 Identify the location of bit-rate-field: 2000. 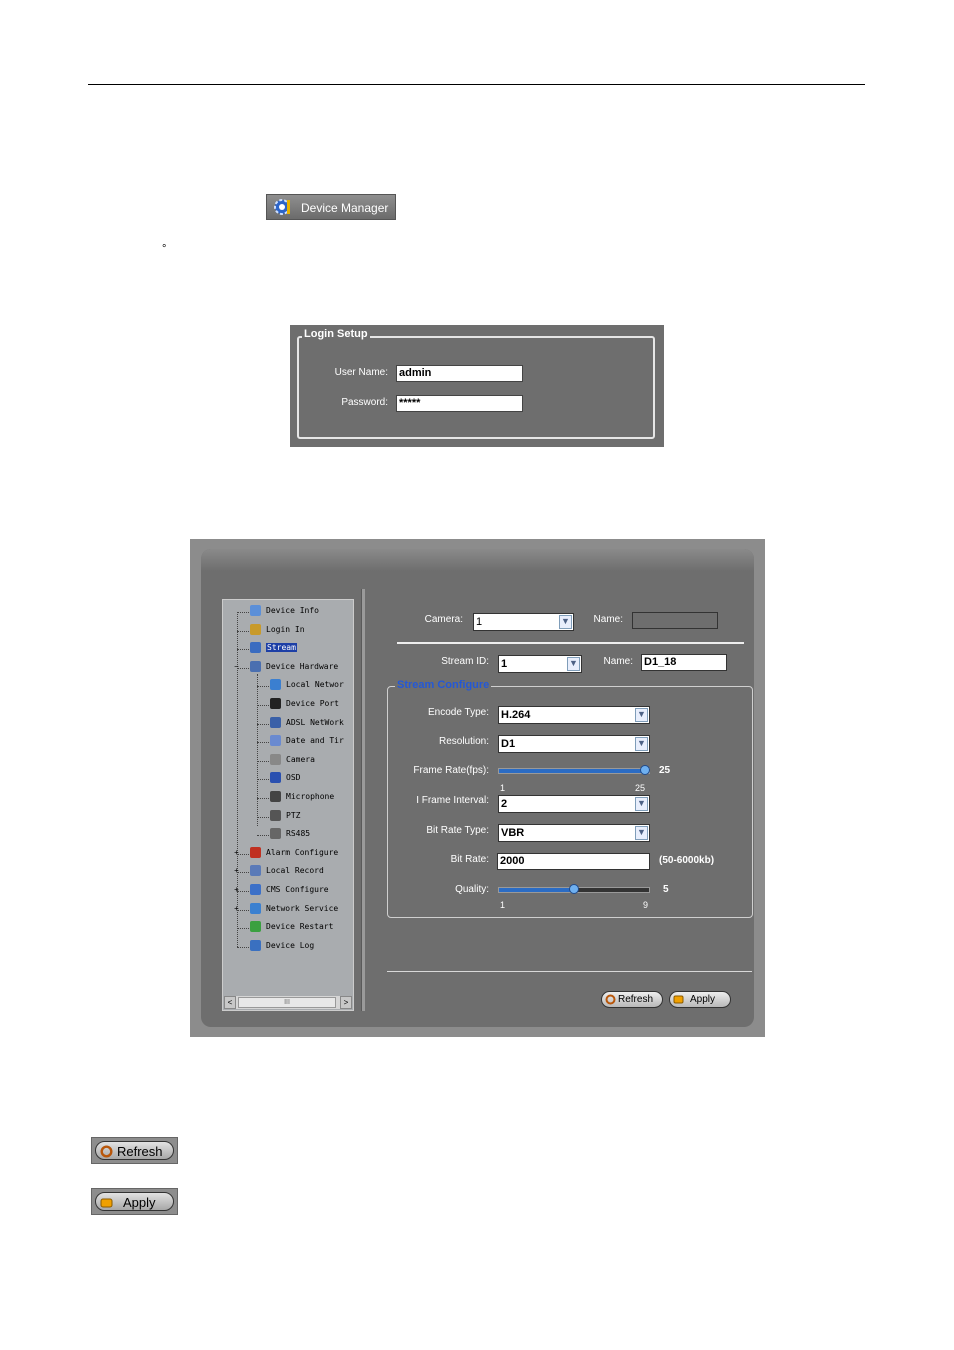
(573, 861).